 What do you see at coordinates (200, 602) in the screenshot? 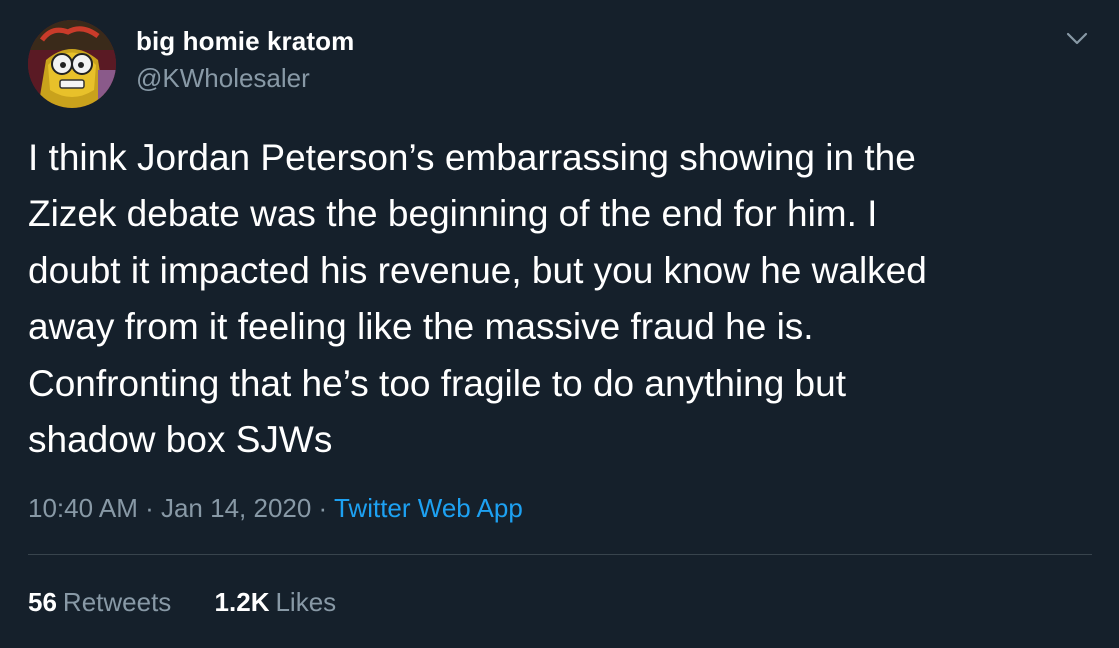
I see `tweet-stats: 56 Retweets 1.2K Likes` at bounding box center [200, 602].